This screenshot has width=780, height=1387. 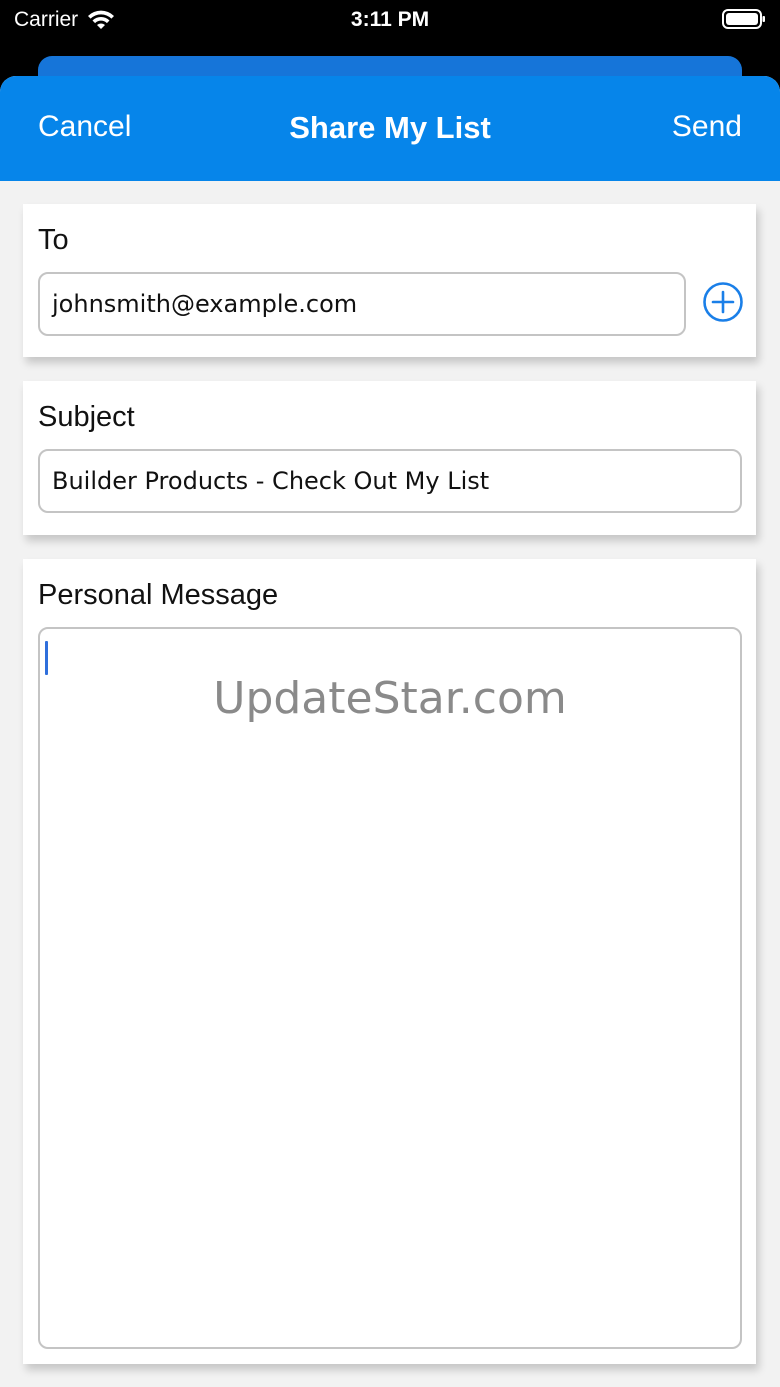 I want to click on status-time: 3:11 PM, so click(x=390, y=19).